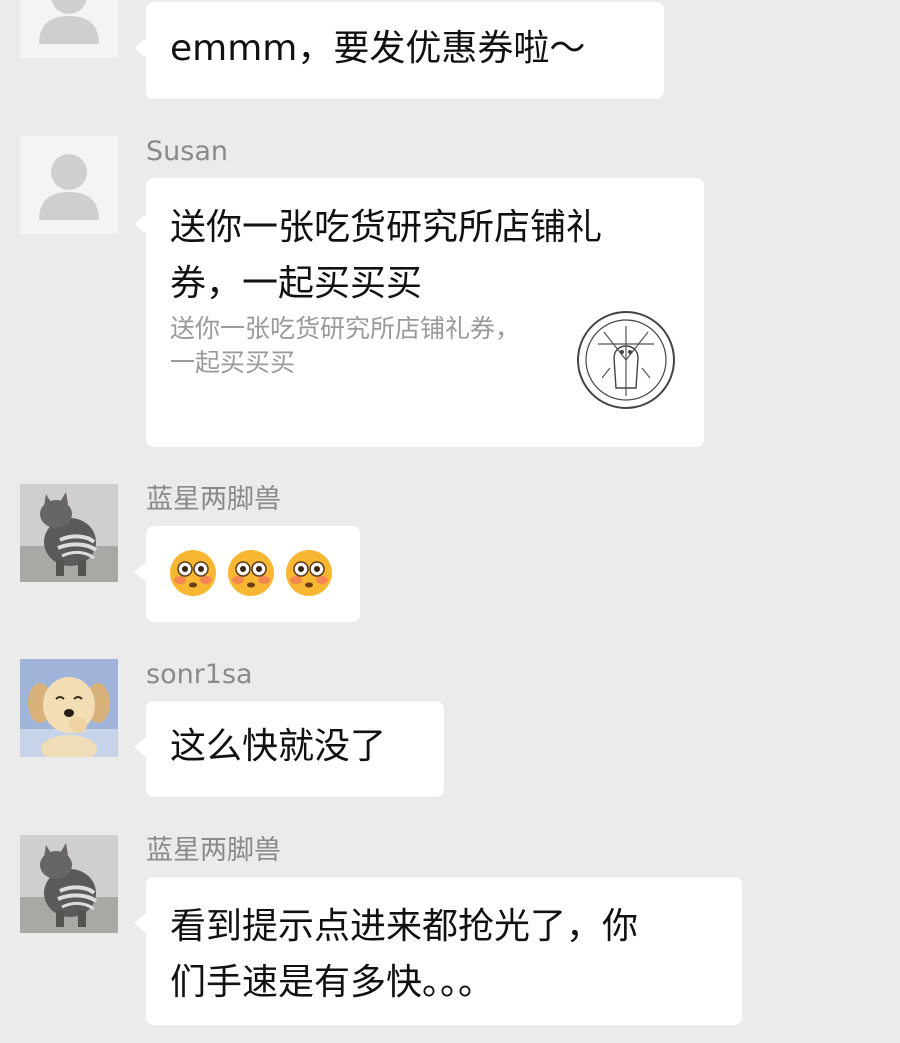  What do you see at coordinates (378, 48) in the screenshot?
I see `message-text: emmm，要发优惠券啦～` at bounding box center [378, 48].